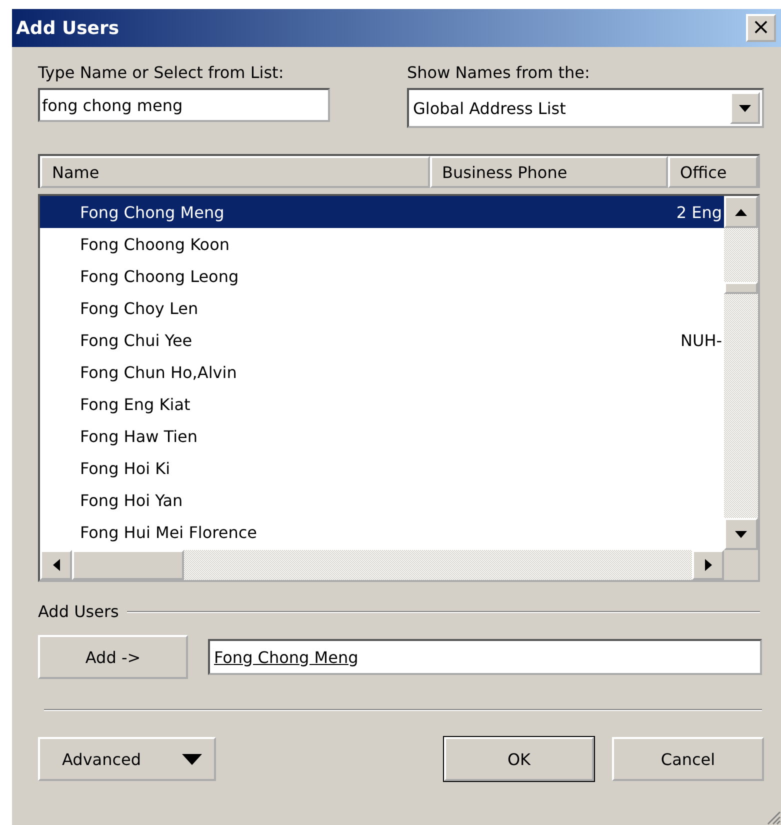  I want to click on table-cell-text: Fong Choong Leong, so click(159, 276).